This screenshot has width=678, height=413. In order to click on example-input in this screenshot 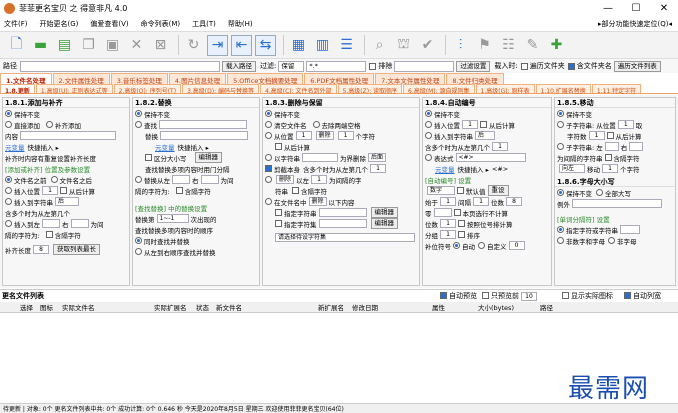, I will do `click(617, 203)`.